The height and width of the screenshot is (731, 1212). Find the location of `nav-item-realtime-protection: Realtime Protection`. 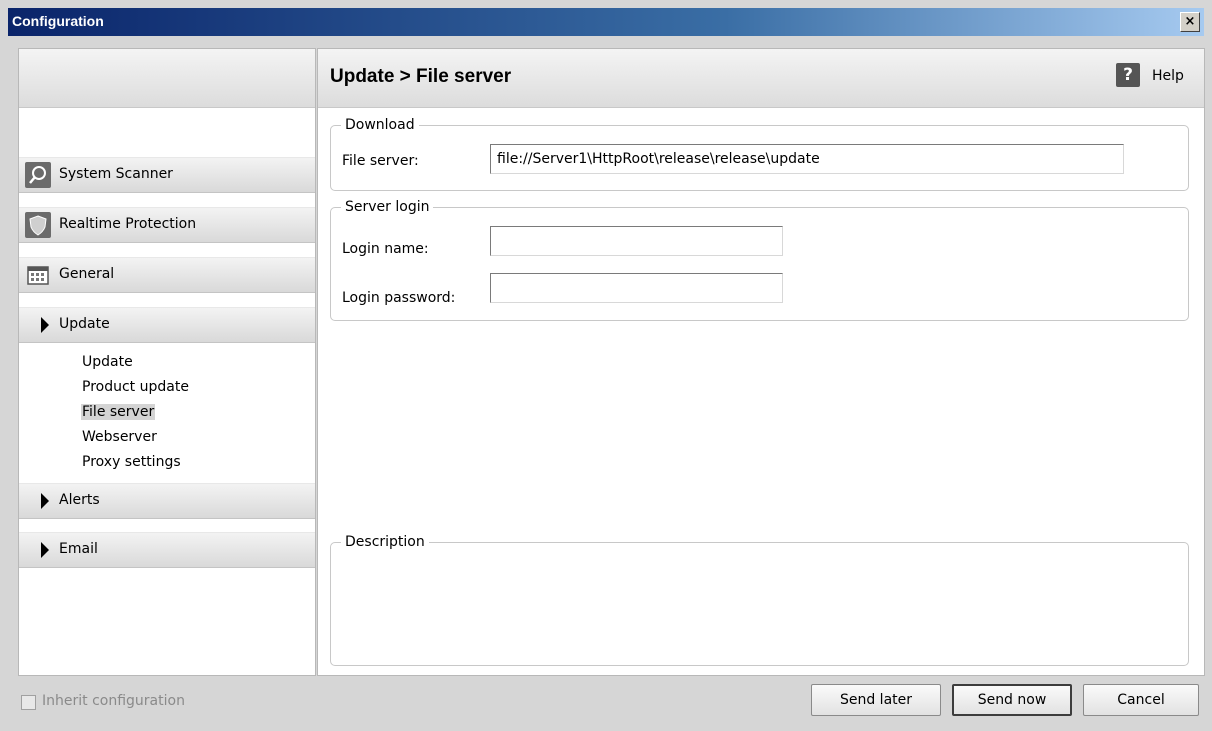

nav-item-realtime-protection: Realtime Protection is located at coordinates (167, 225).